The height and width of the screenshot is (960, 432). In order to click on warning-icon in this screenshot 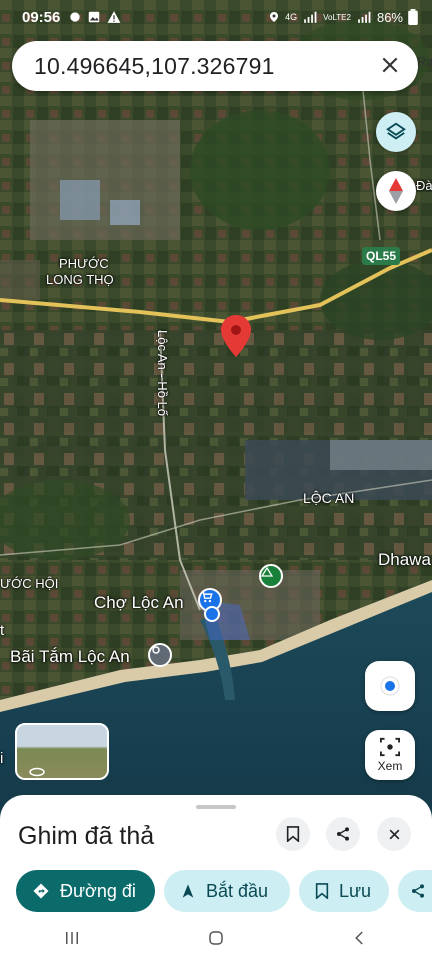, I will do `click(114, 17)`.